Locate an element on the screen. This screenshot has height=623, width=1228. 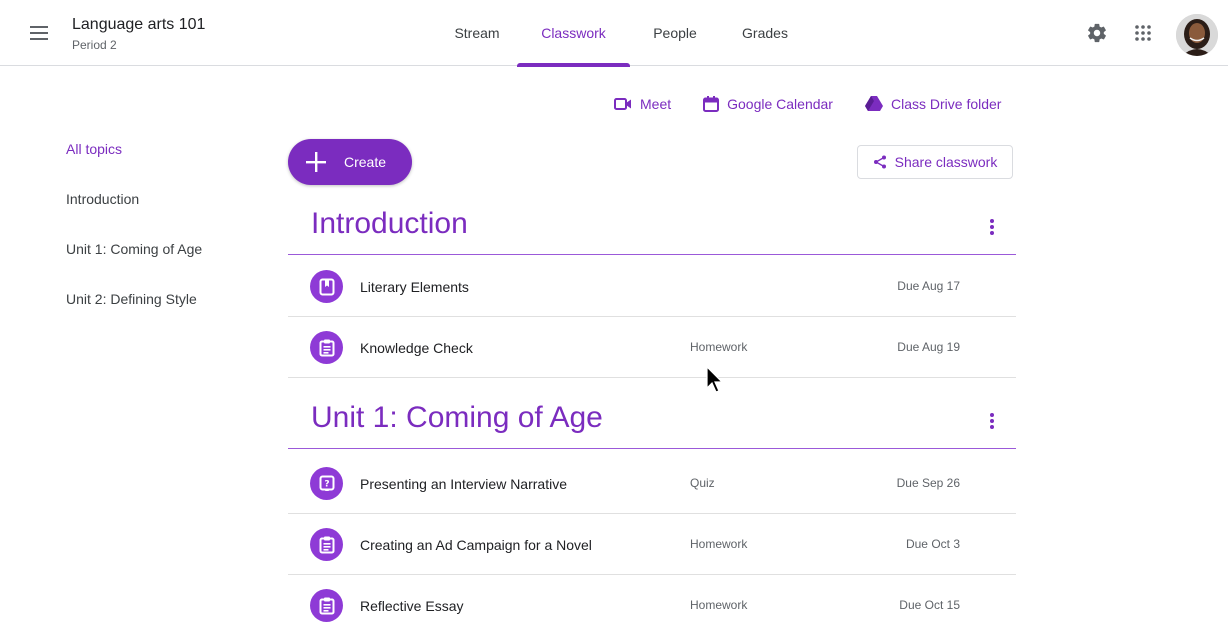
item-title: Reflective Essay is located at coordinates (412, 606).